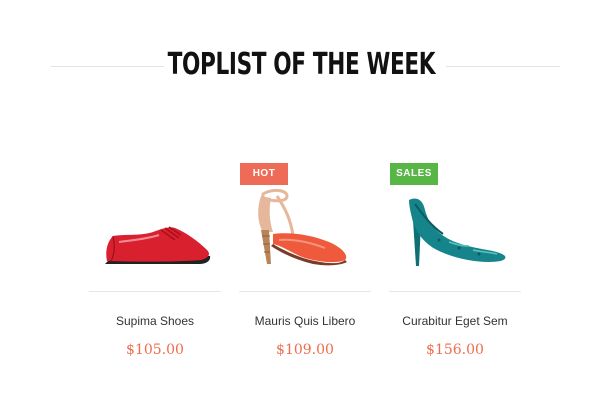 This screenshot has height=417, width=600. What do you see at coordinates (455, 265) in the screenshot?
I see `product-card: SALES Curabitur Eget Sem $156.00` at bounding box center [455, 265].